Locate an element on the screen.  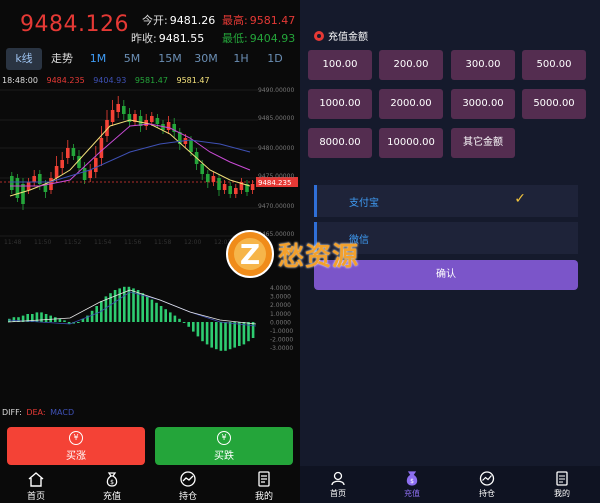
current-price-tag-label: 9484.235 is located at coordinates (274, 183).